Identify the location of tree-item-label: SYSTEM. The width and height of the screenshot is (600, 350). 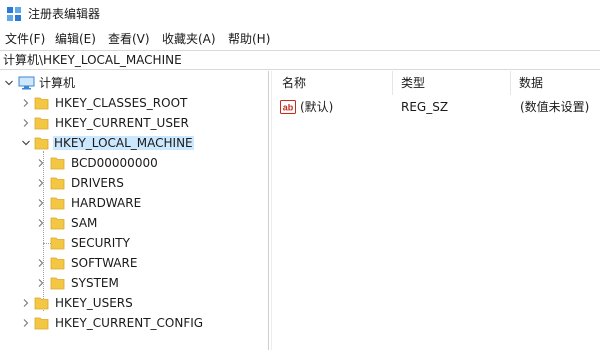
(95, 283).